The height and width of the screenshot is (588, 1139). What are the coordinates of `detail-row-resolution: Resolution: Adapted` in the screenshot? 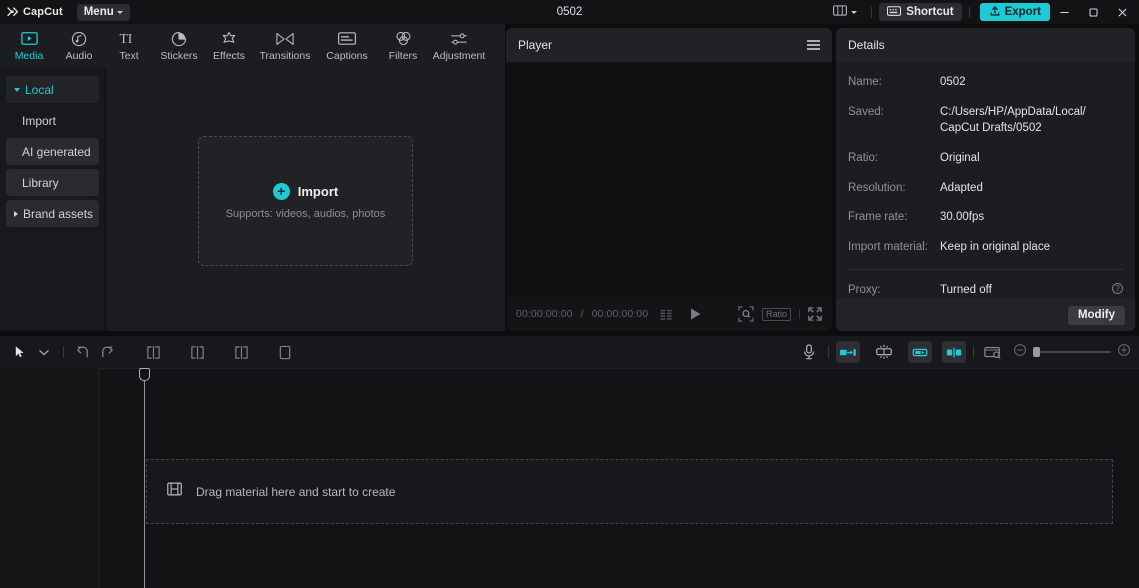 It's located at (985, 188).